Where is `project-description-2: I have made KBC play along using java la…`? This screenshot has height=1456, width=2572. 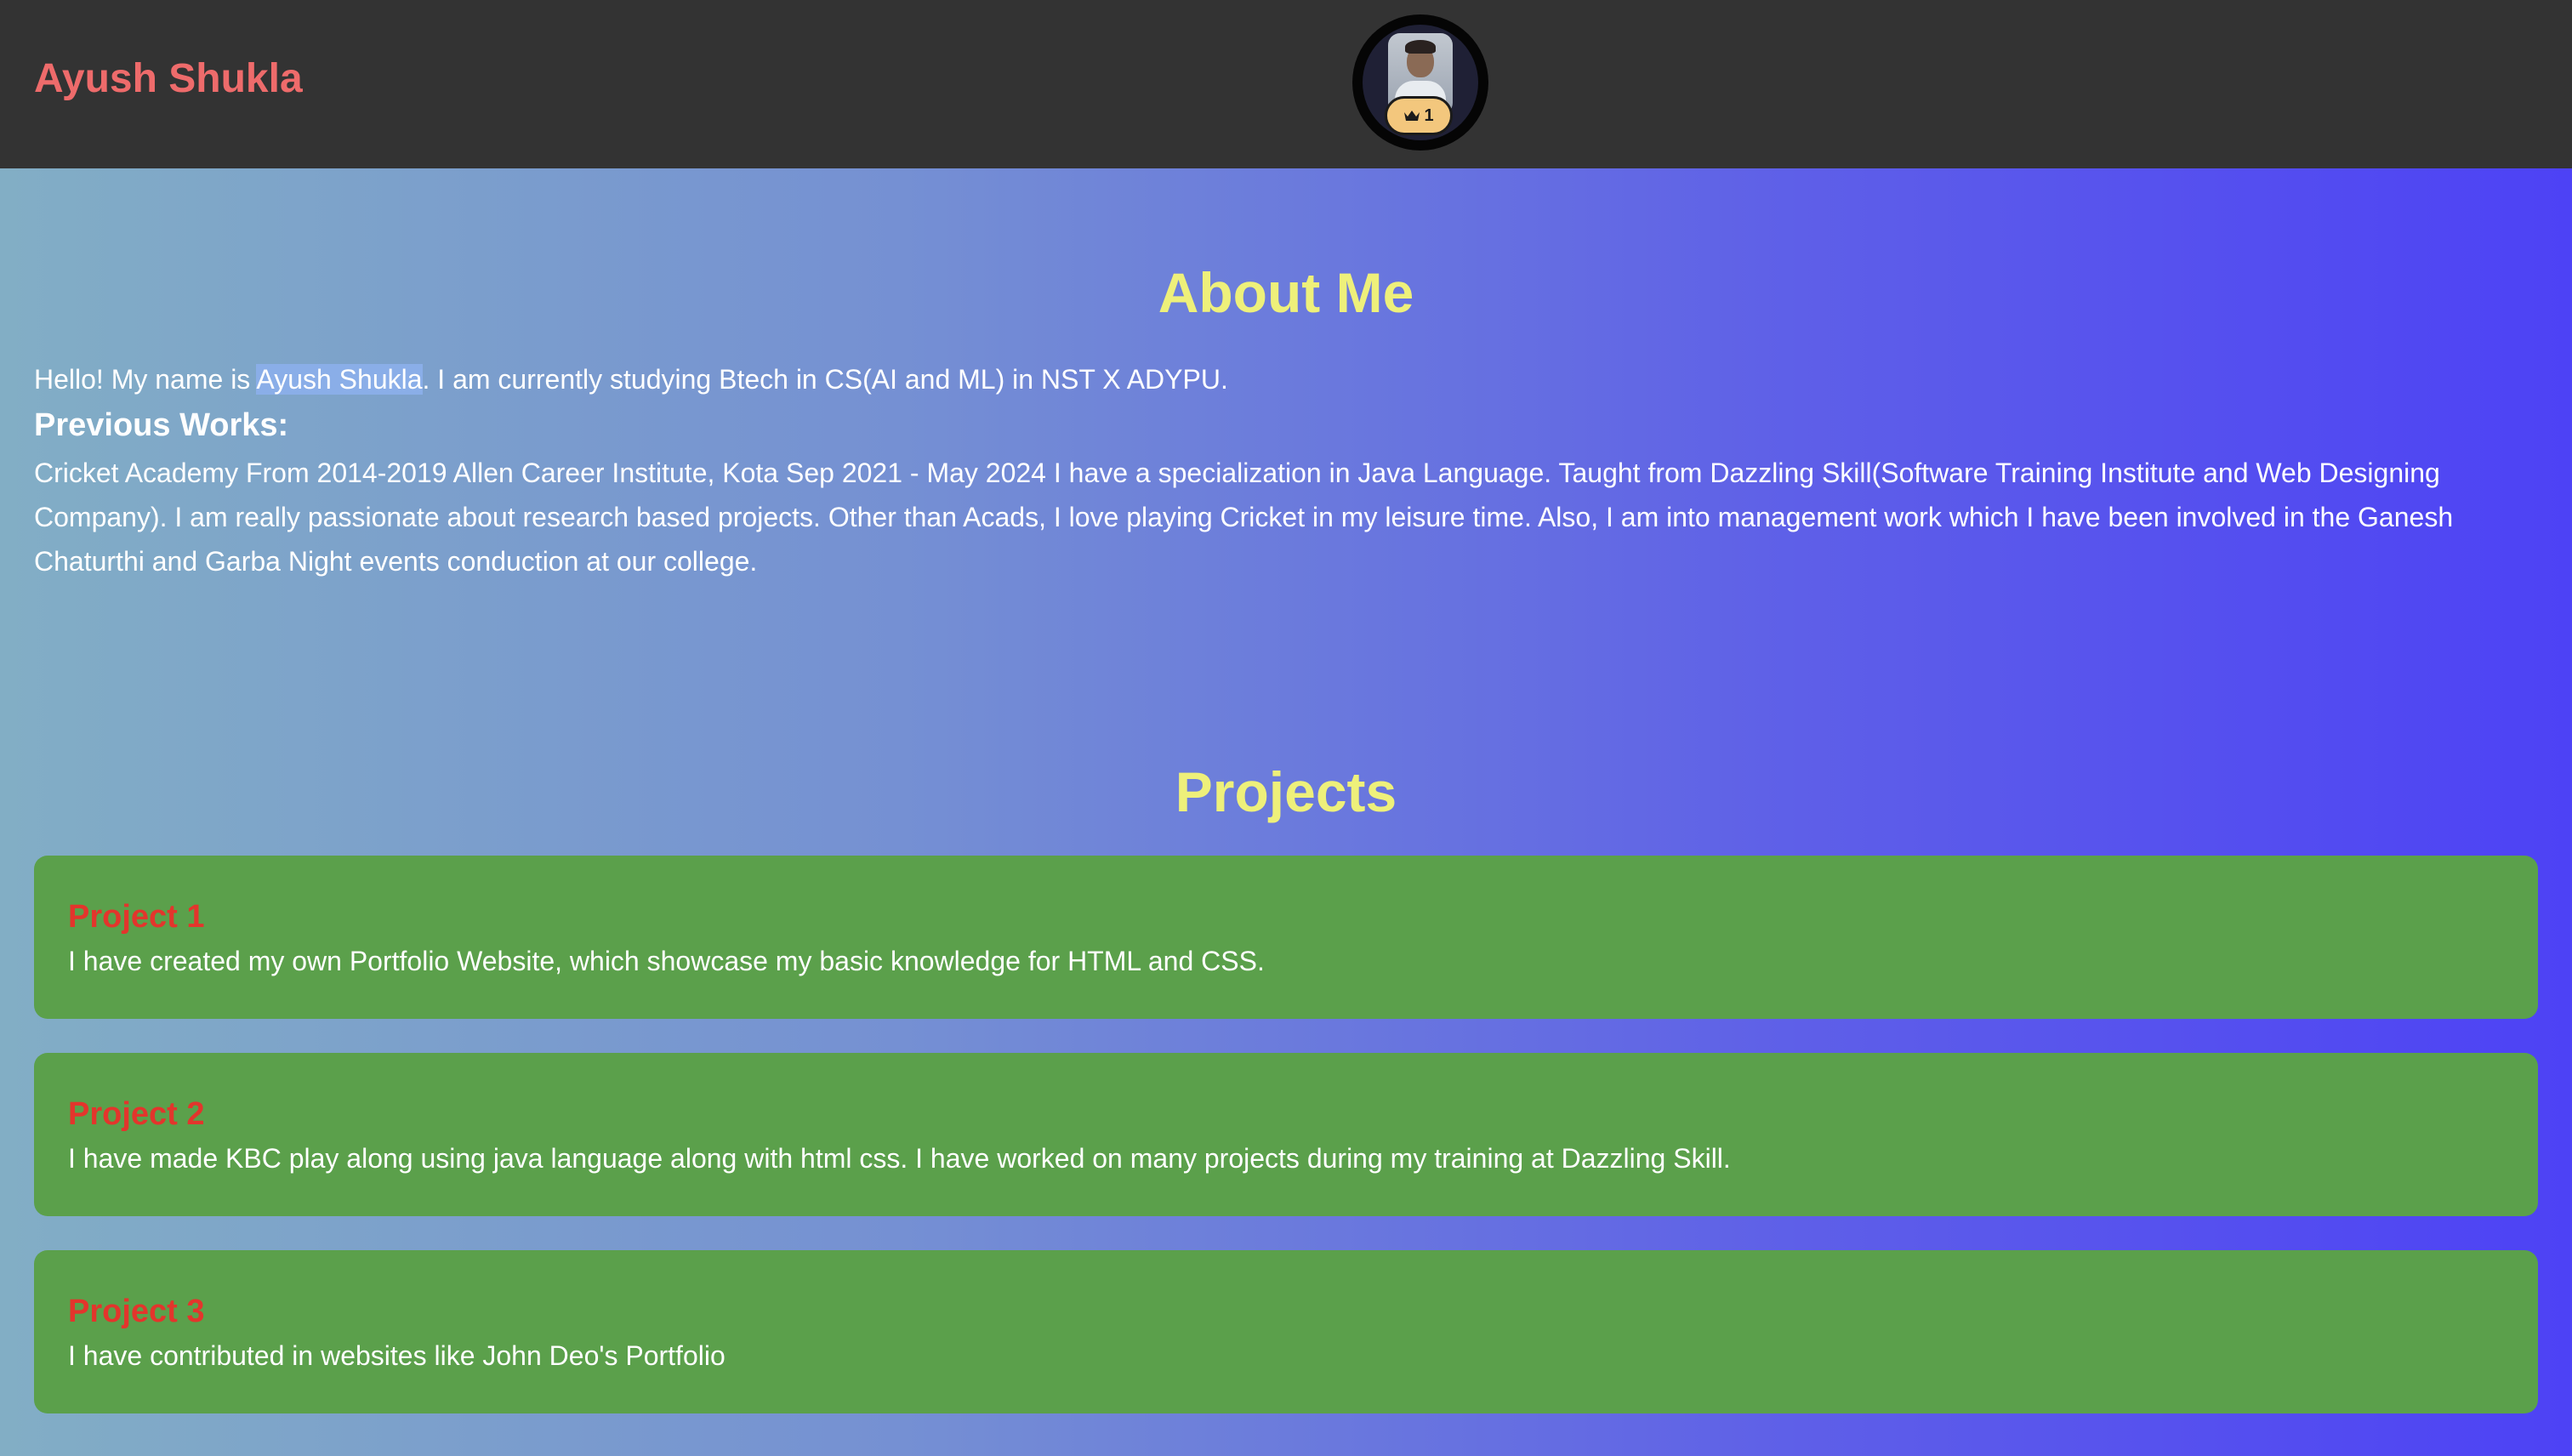
project-description-2: I have made KBC play along using java la… is located at coordinates (900, 1158).